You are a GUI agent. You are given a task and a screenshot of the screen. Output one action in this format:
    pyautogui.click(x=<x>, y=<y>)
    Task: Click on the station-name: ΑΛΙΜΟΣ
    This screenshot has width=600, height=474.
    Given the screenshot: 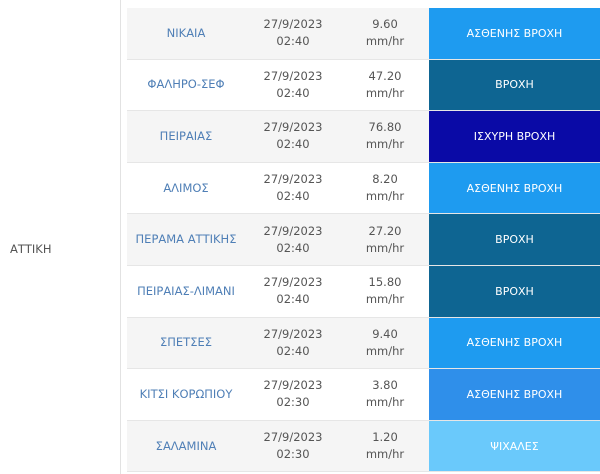 What is the action you would take?
    pyautogui.click(x=186, y=188)
    